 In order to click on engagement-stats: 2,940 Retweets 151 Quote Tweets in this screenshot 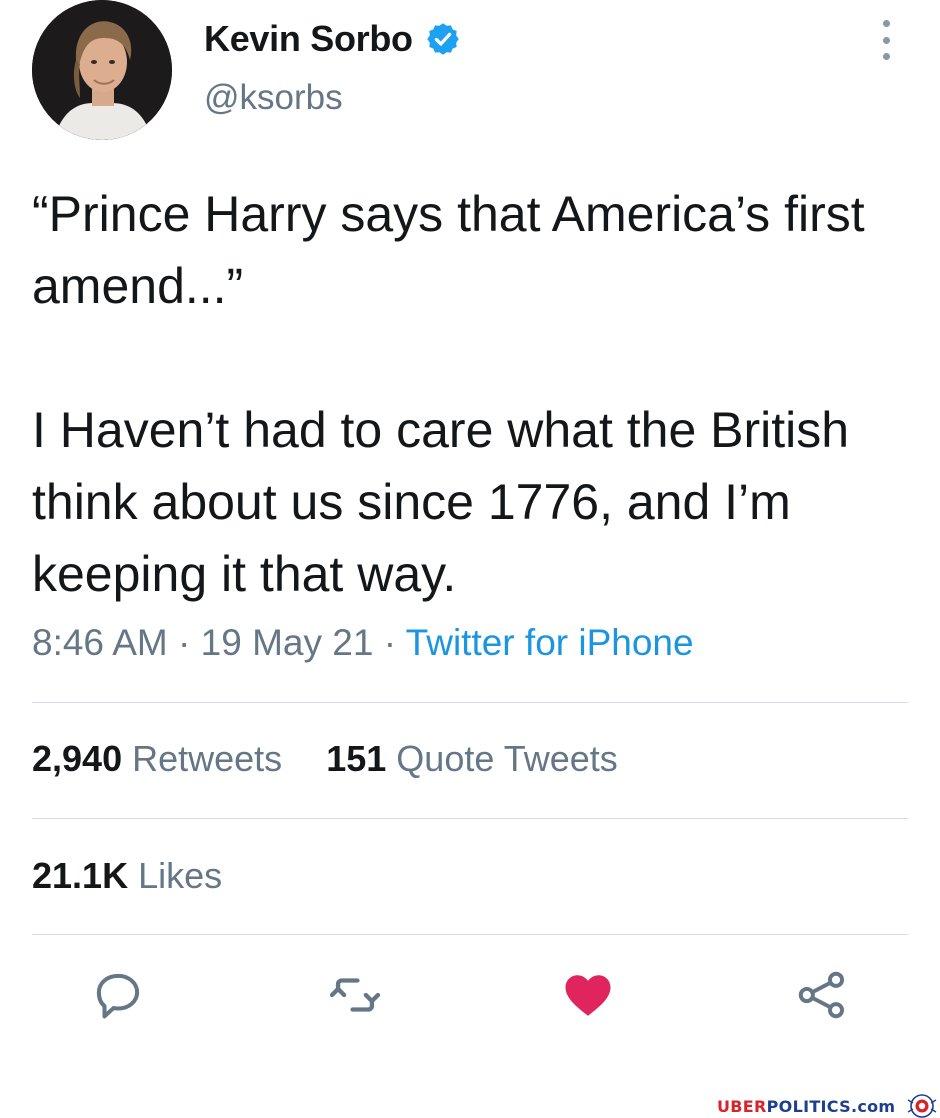, I will do `click(342, 759)`.